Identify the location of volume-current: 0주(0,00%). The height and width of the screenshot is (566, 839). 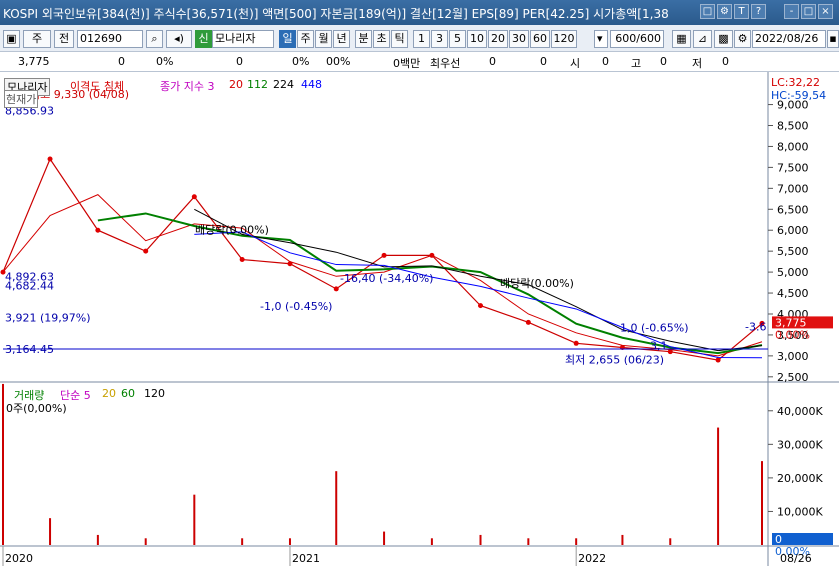
(36, 408).